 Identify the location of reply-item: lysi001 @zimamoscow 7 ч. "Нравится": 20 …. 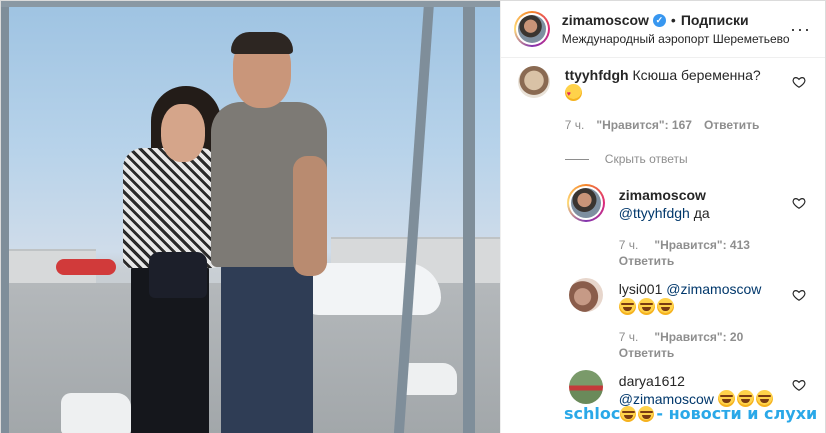
(663, 319).